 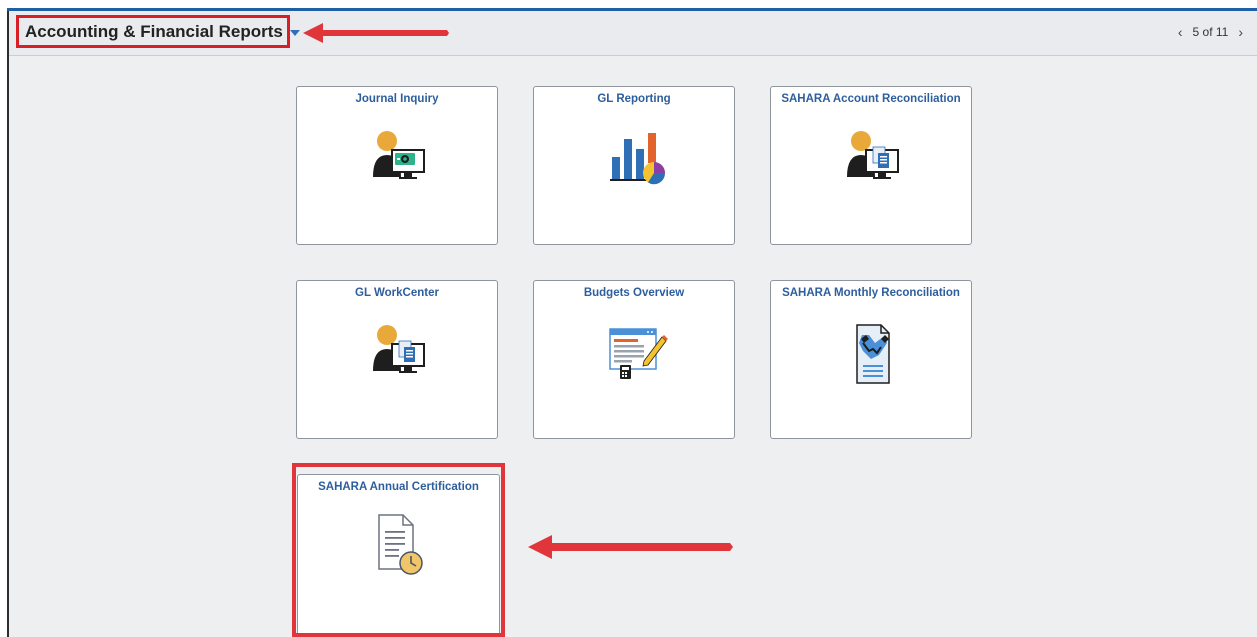 I want to click on homepage-selector: Accounting & Financial Reports, so click(x=158, y=31).